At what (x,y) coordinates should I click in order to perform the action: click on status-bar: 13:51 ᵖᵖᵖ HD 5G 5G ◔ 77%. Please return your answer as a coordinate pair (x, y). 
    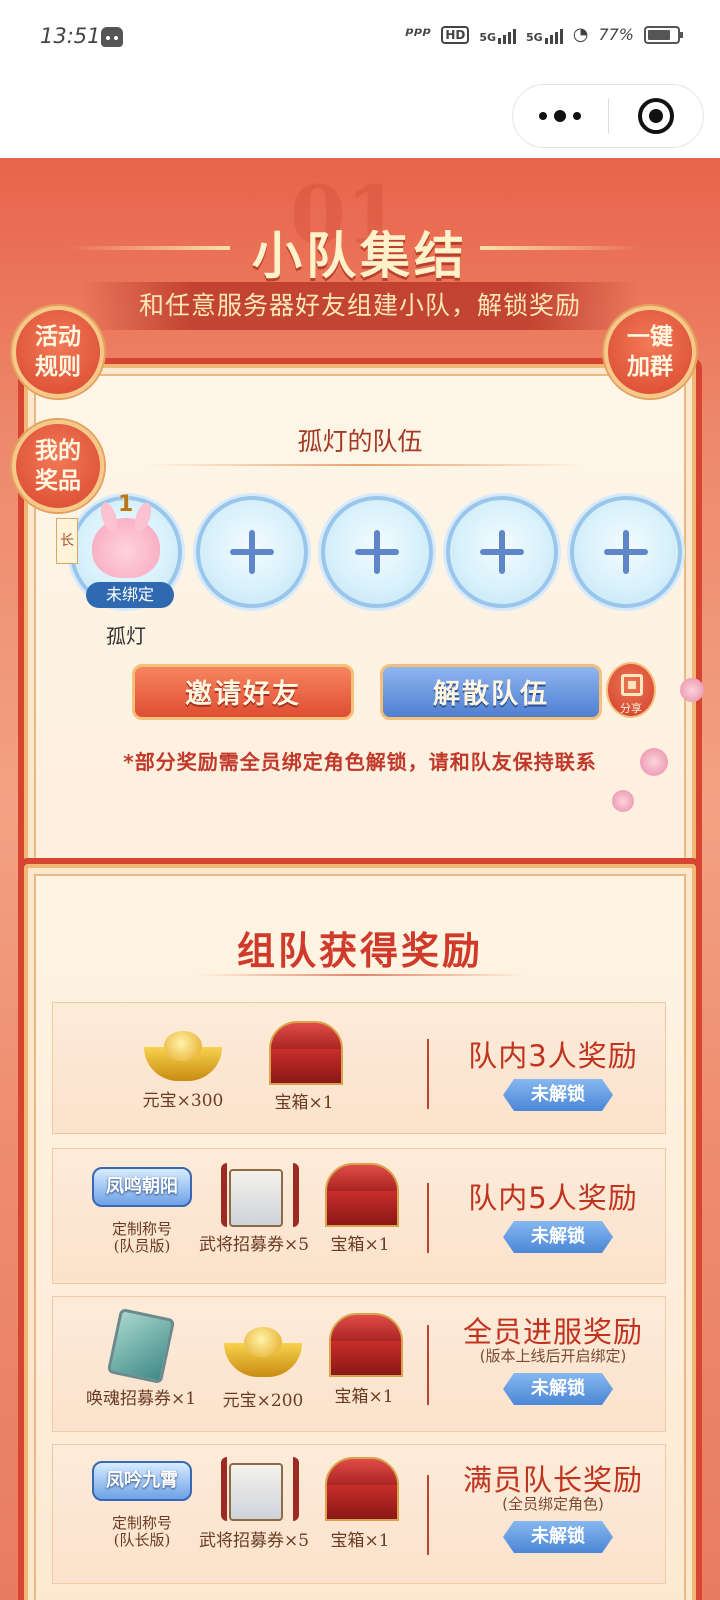
    Looking at the image, I should click on (360, 38).